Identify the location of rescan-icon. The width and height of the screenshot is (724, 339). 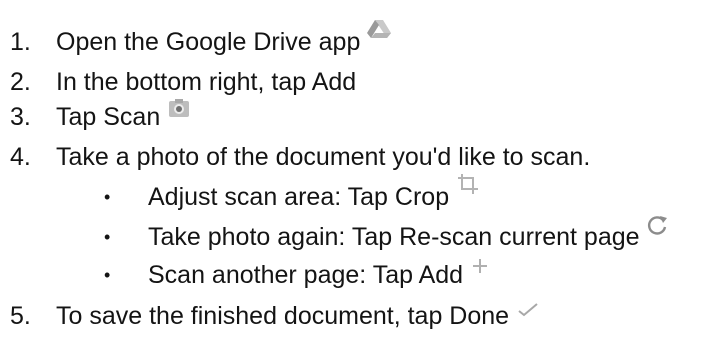
(657, 228).